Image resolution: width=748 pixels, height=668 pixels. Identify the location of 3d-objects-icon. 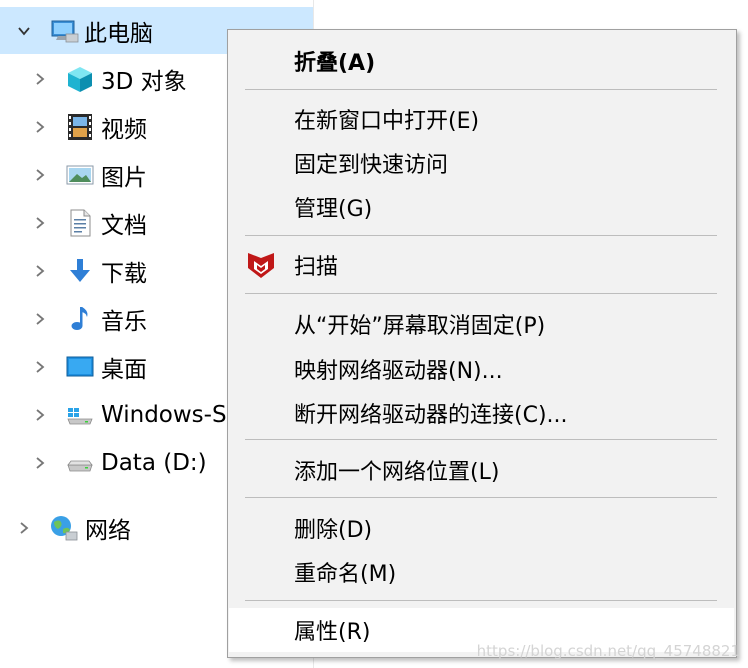
(80, 79).